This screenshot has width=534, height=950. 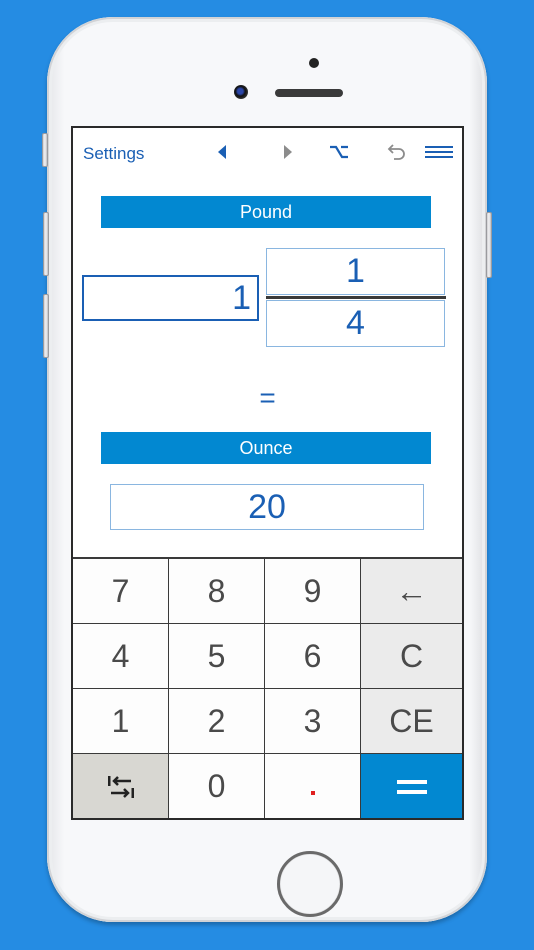 What do you see at coordinates (313, 656) in the screenshot?
I see `key-6: 6` at bounding box center [313, 656].